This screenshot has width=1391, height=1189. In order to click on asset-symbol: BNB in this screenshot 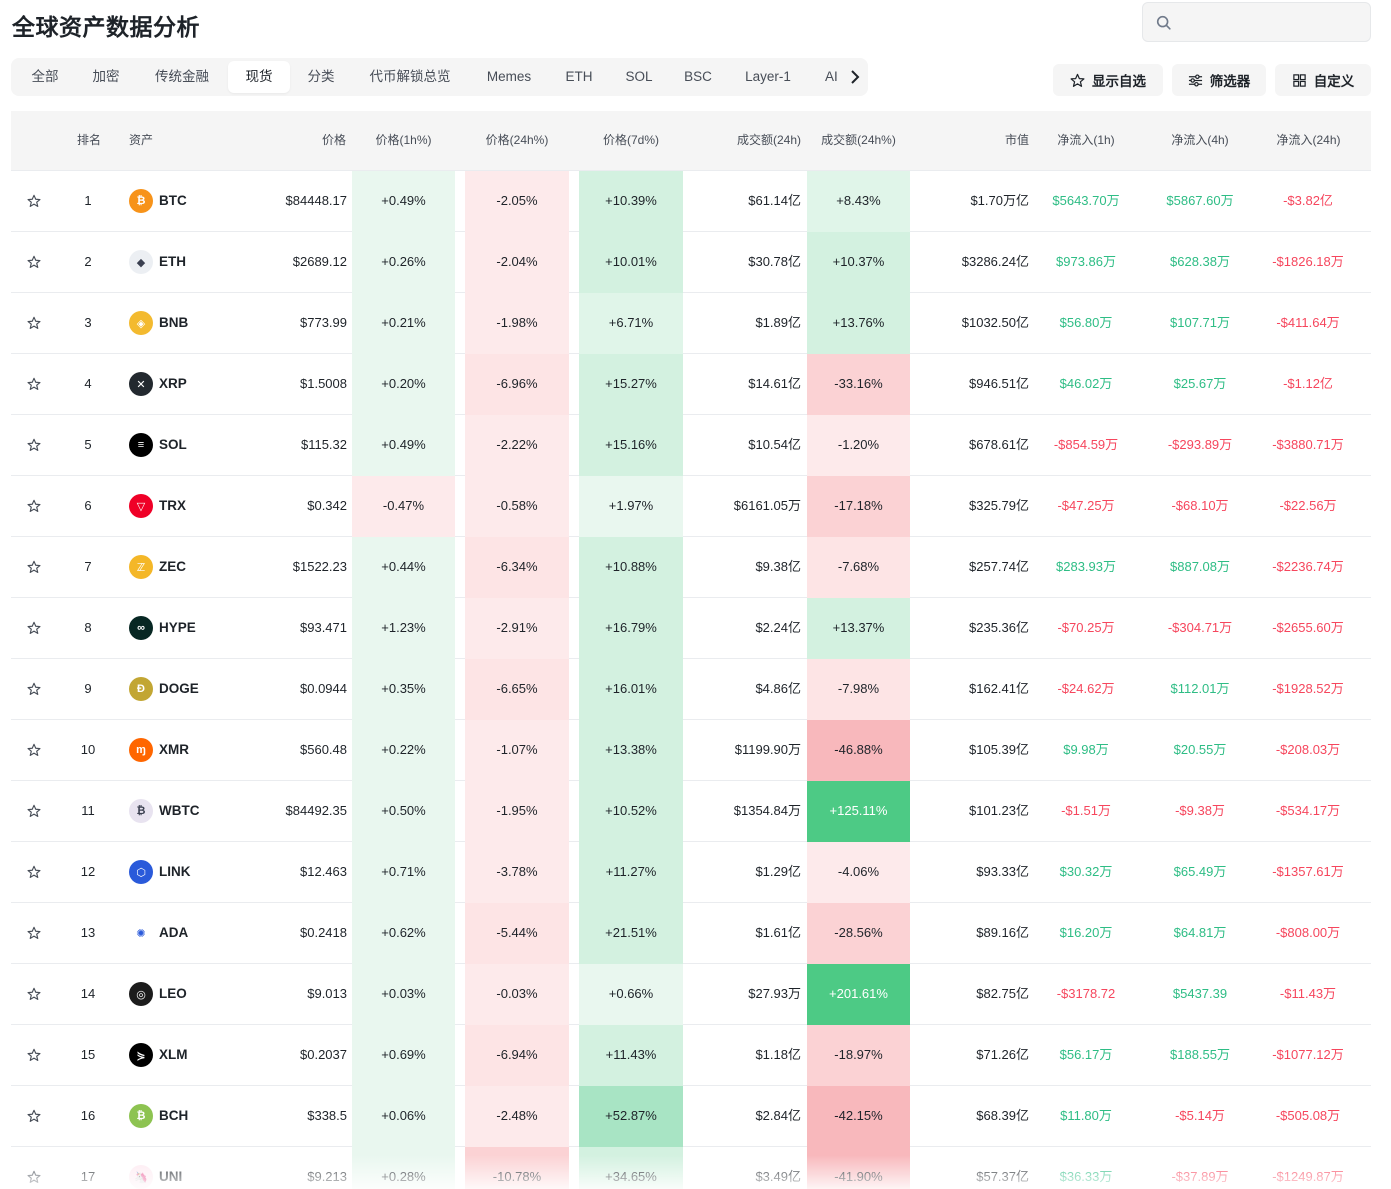, I will do `click(173, 323)`.